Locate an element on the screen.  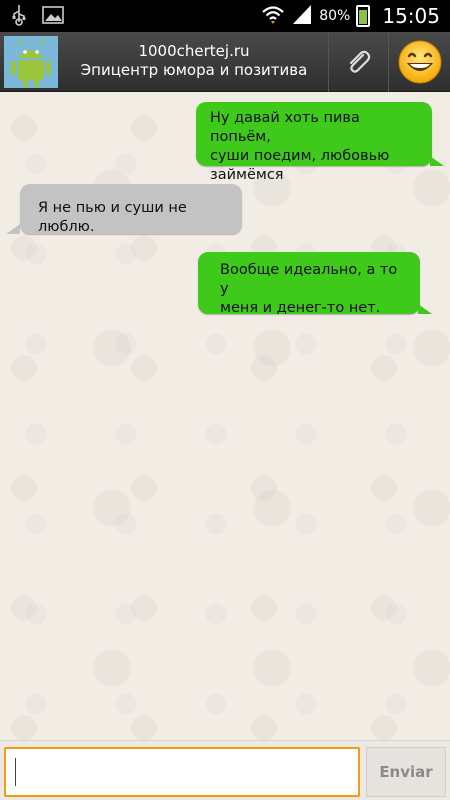
clock: 15:05 is located at coordinates (411, 16).